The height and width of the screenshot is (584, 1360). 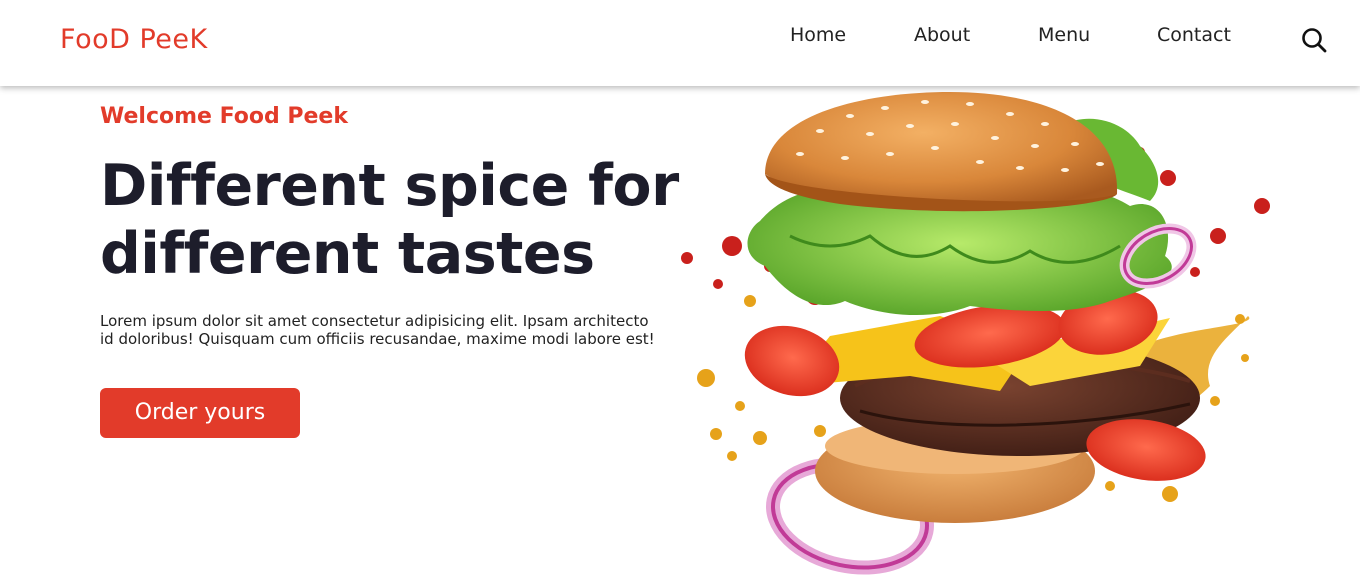 What do you see at coordinates (1314, 40) in the screenshot?
I see `search-icon` at bounding box center [1314, 40].